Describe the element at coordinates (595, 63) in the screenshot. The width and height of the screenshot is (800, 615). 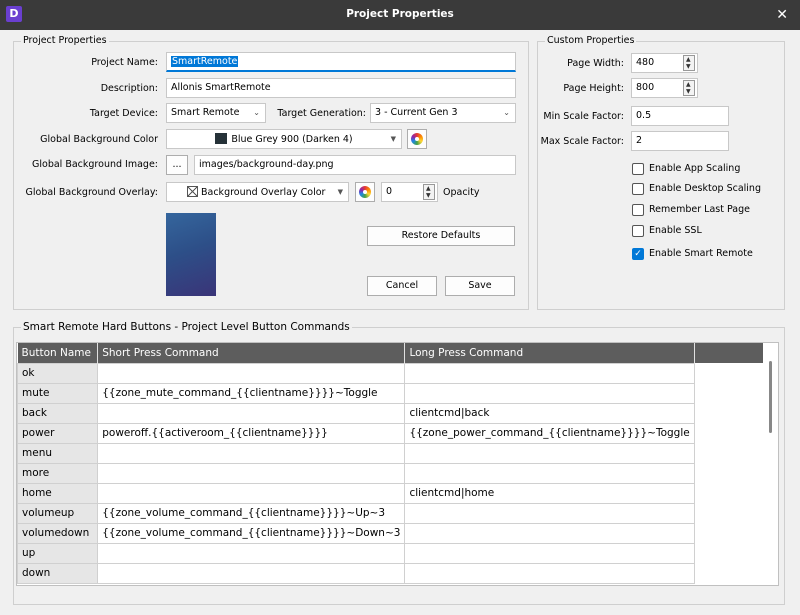
I see `page-width-label: Page Width:` at that location.